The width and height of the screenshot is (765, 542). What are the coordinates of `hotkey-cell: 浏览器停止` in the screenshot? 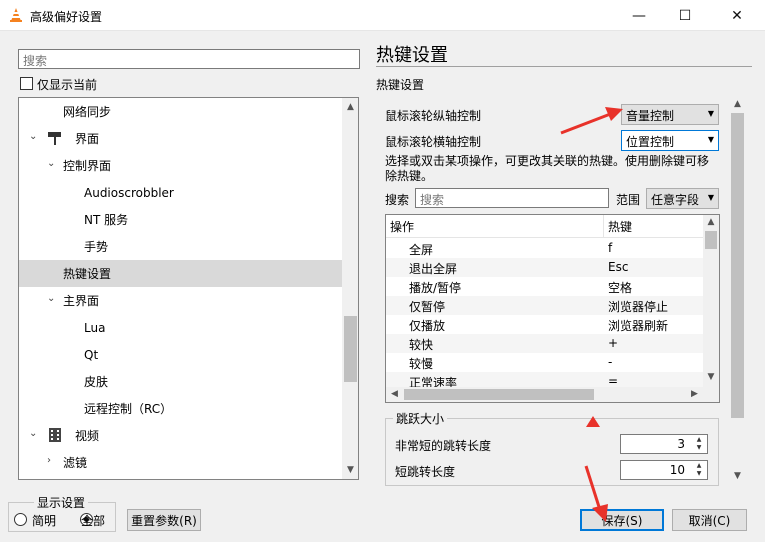 It's located at (638, 307).